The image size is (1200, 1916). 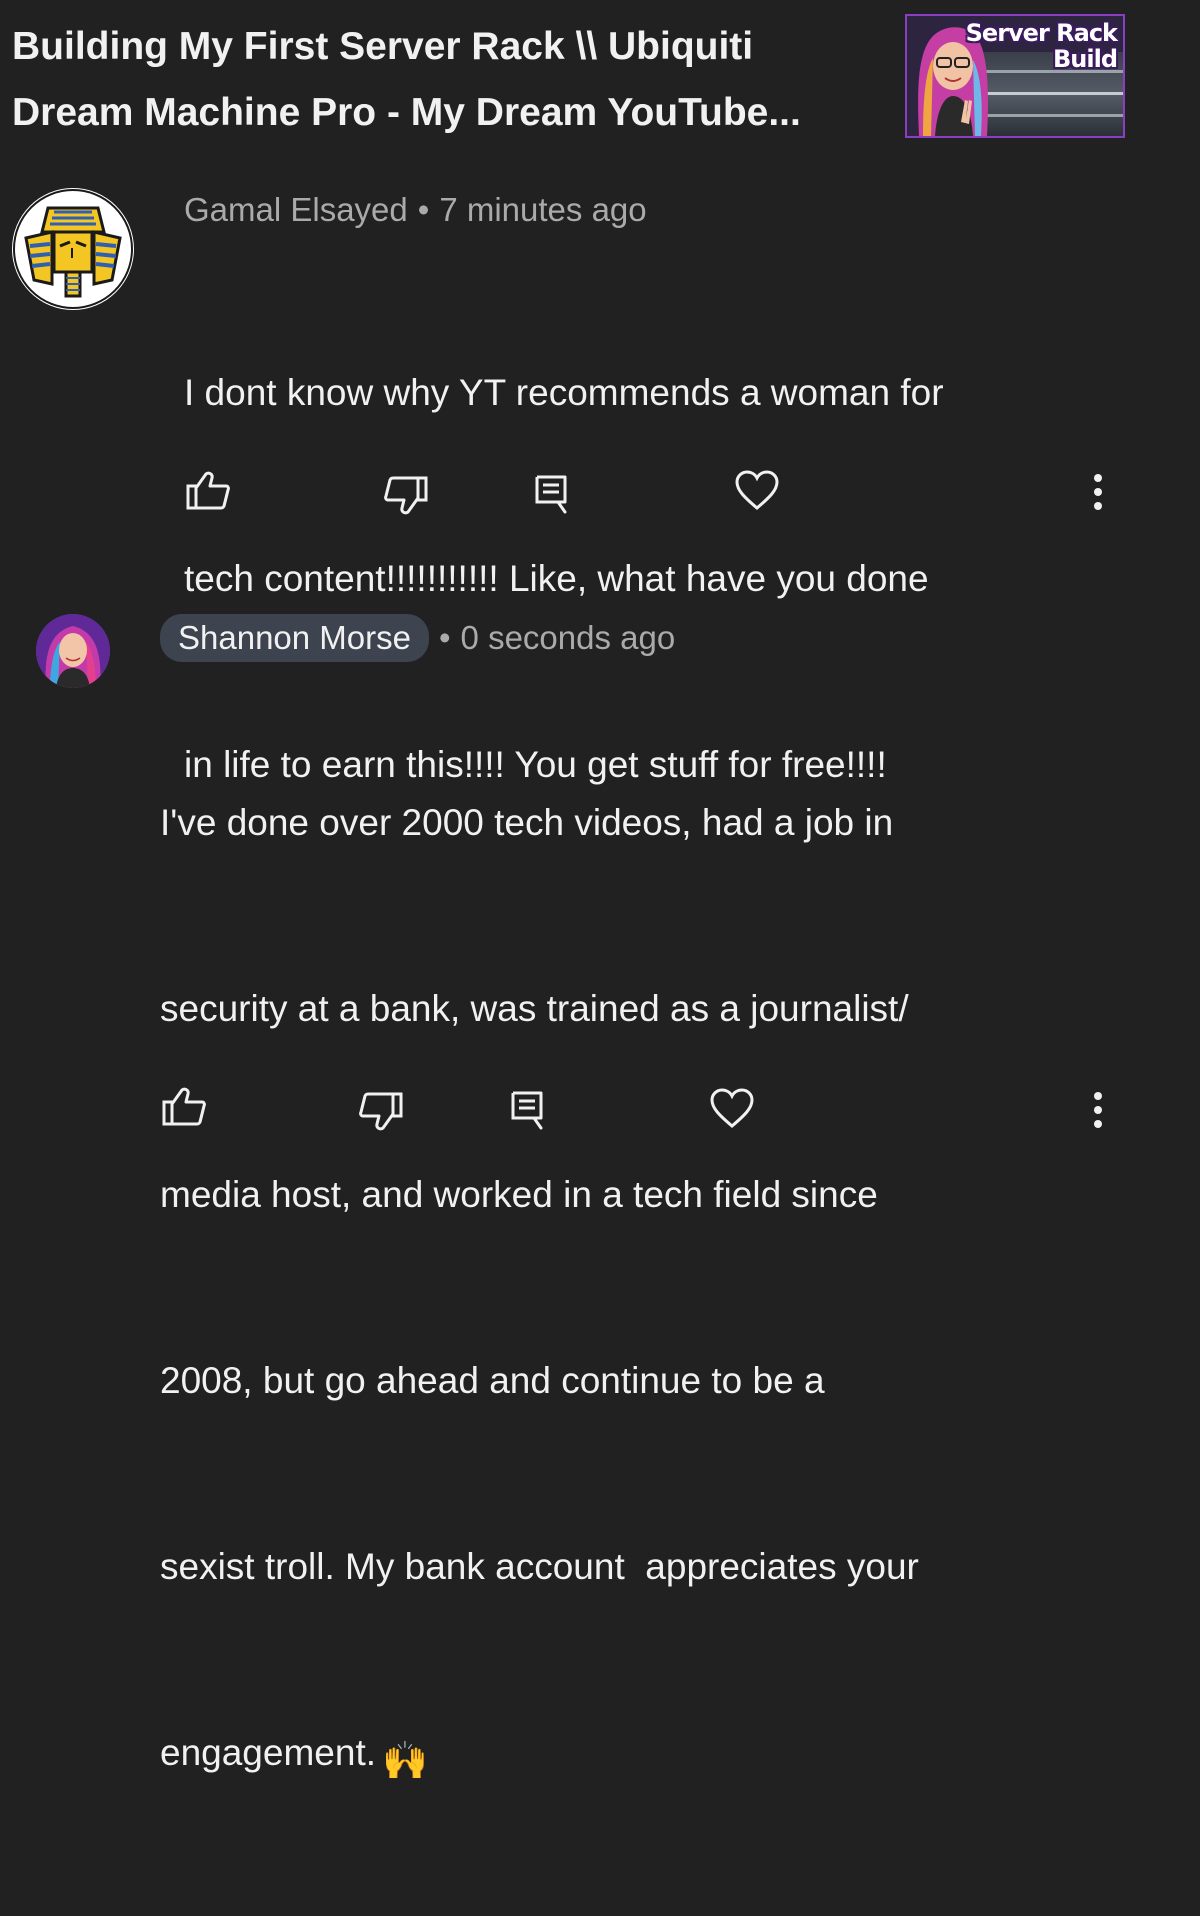 I want to click on comment-meta: Shannon Morse • 0 seconds ago, so click(x=417, y=638).